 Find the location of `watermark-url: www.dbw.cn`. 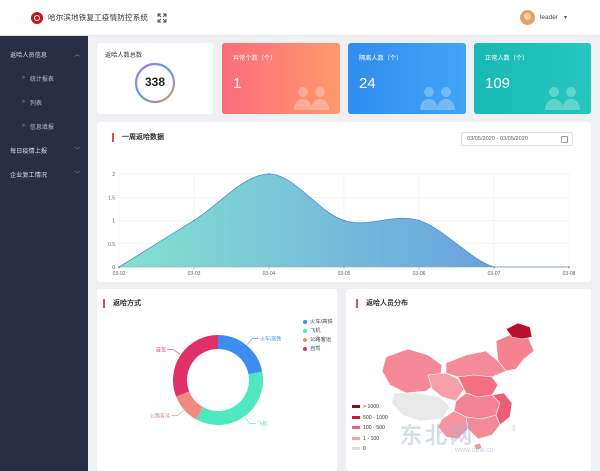

watermark-url: www.dbw.cn is located at coordinates (474, 450).